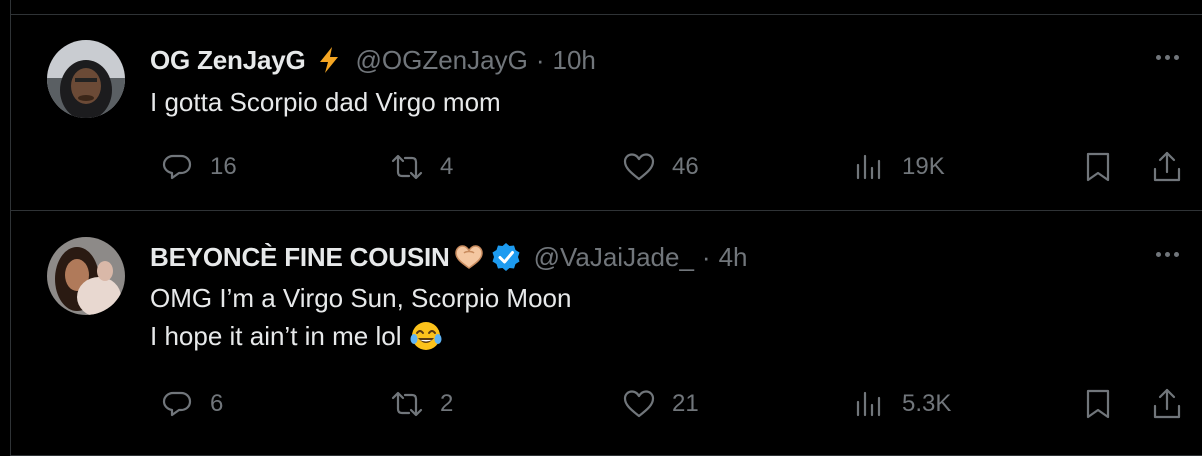 The image size is (1202, 456). What do you see at coordinates (614, 257) in the screenshot?
I see `user-handle: @VaJaiJade_` at bounding box center [614, 257].